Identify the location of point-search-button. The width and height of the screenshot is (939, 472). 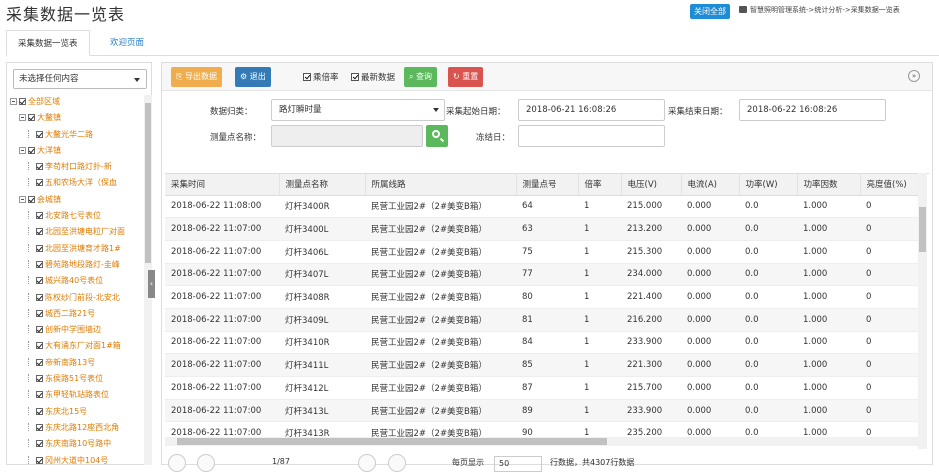
(437, 136).